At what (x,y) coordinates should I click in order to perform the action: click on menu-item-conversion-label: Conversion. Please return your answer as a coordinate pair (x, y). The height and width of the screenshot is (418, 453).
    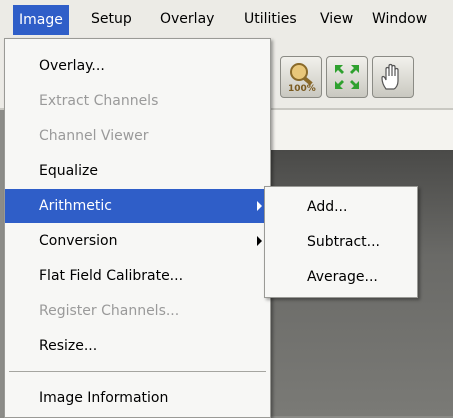
    Looking at the image, I should click on (78, 241).